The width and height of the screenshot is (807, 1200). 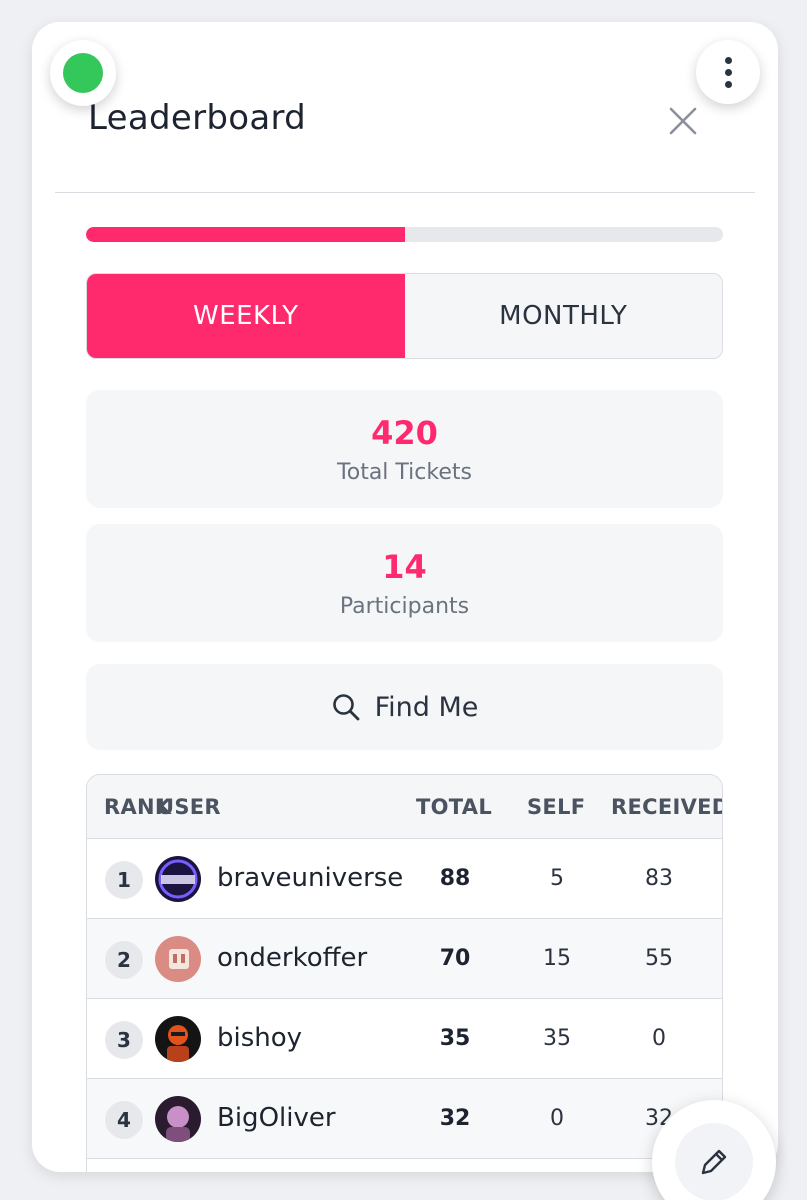 What do you see at coordinates (564, 316) in the screenshot?
I see `tab-monthly: MONTHLY` at bounding box center [564, 316].